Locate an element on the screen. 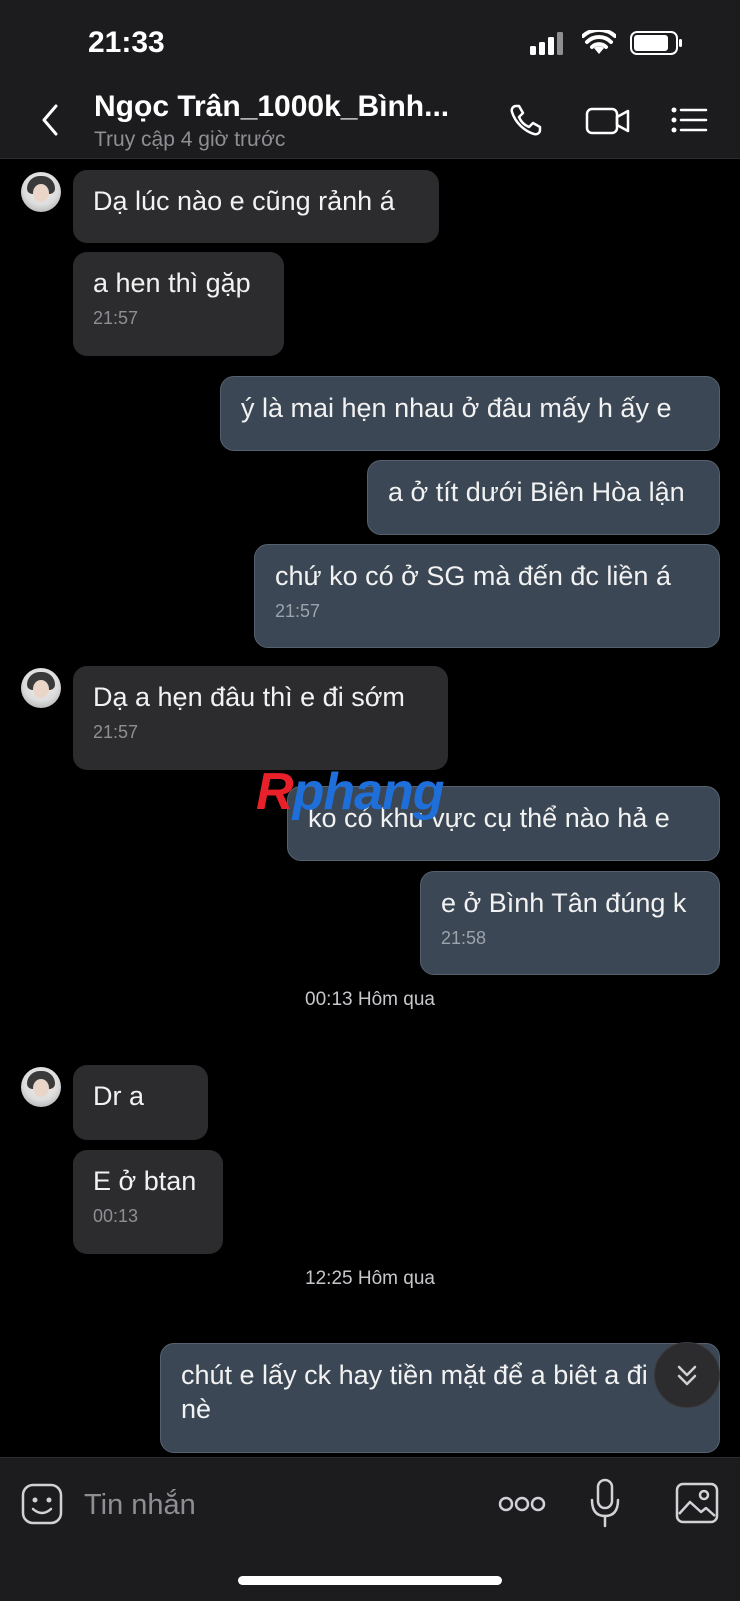  battery-icon is located at coordinates (656, 43).